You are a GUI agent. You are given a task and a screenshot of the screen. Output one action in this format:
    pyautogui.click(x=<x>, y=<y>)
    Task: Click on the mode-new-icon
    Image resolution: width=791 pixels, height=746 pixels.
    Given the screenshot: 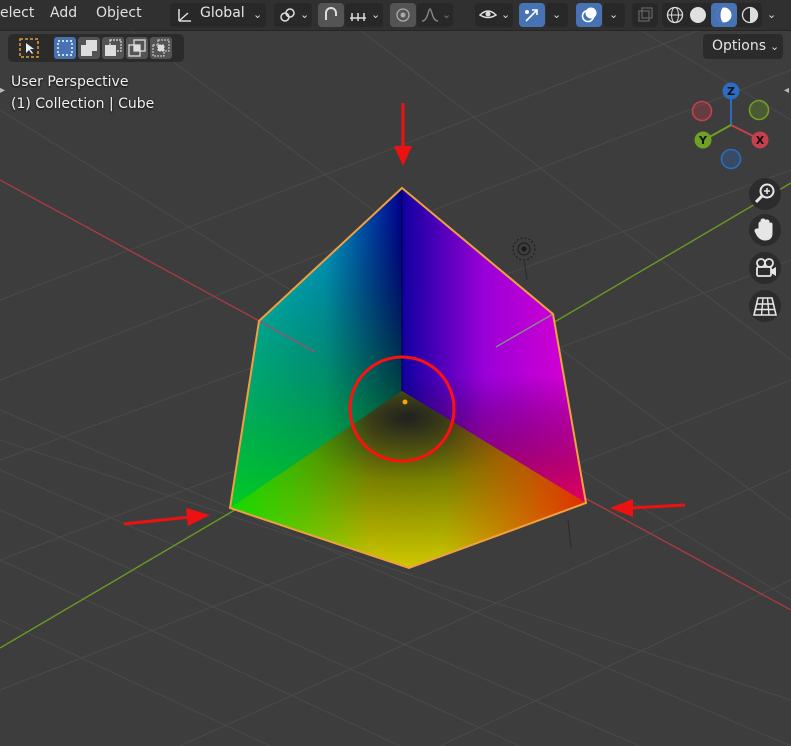 What is the action you would take?
    pyautogui.click(x=65, y=48)
    